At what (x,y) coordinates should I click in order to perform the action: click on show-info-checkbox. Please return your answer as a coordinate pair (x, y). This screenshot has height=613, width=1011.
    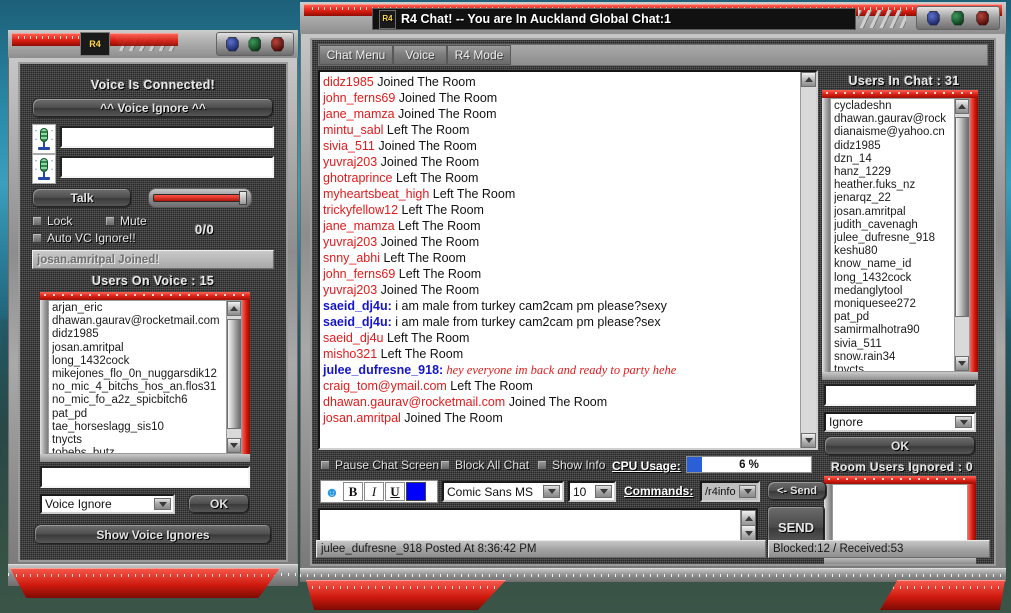
    Looking at the image, I should click on (542, 465).